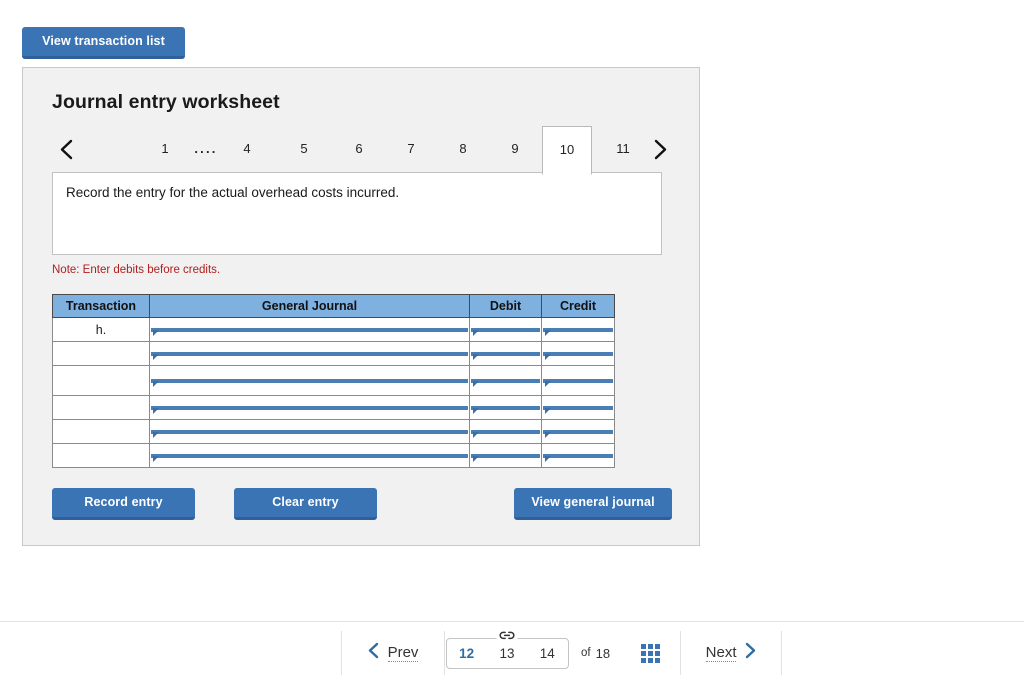 Image resolution: width=1024 pixels, height=684 pixels. Describe the element at coordinates (305, 504) in the screenshot. I see `clear-entry-button: Clear entry` at that location.